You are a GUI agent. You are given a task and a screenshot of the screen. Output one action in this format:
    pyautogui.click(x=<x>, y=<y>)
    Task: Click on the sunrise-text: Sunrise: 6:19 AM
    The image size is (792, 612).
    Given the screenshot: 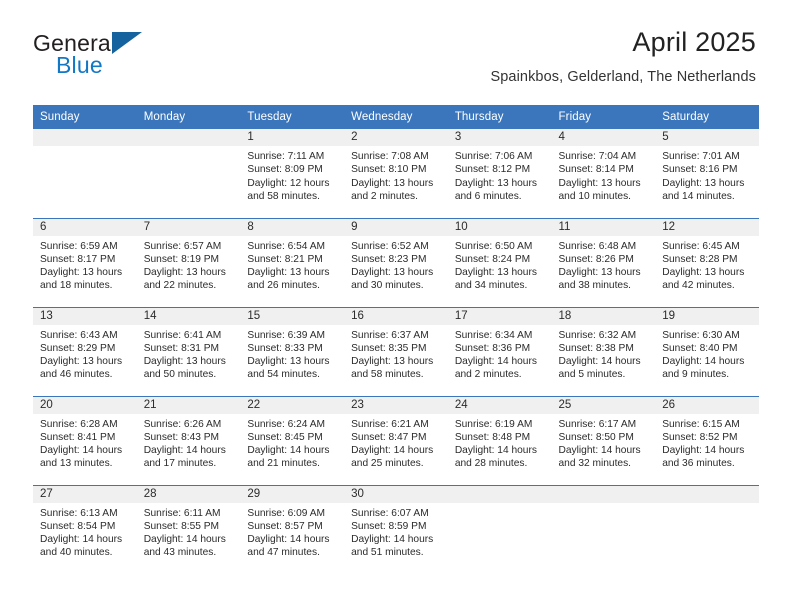 What is the action you would take?
    pyautogui.click(x=493, y=424)
    